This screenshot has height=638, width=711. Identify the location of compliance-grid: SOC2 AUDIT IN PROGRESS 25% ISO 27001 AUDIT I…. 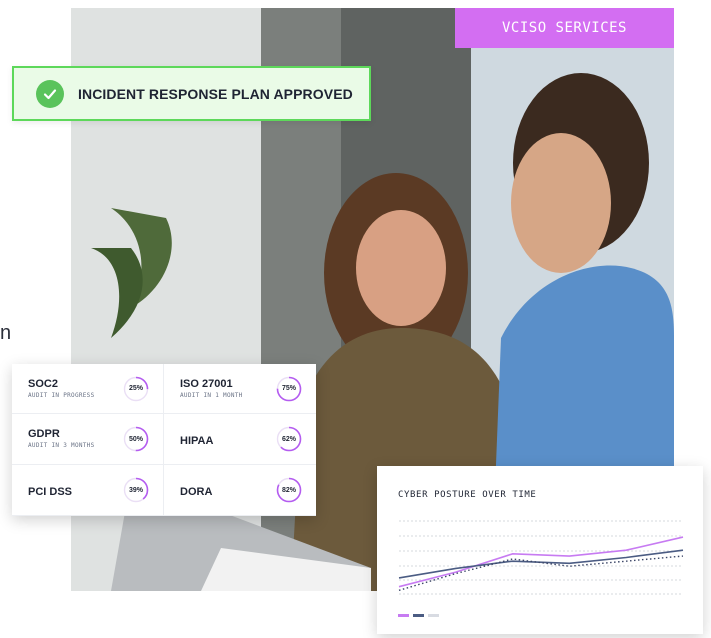
(164, 440).